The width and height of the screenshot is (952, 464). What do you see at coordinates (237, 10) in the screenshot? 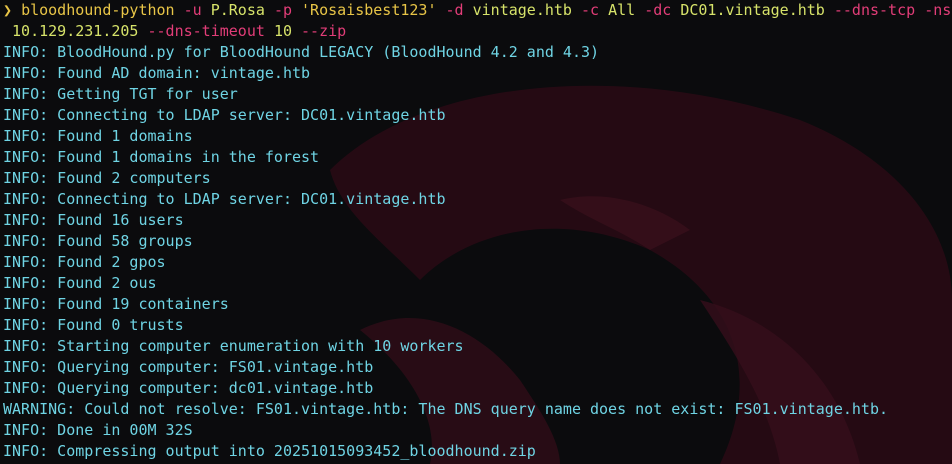
I see `command-argument: P.Rosa` at bounding box center [237, 10].